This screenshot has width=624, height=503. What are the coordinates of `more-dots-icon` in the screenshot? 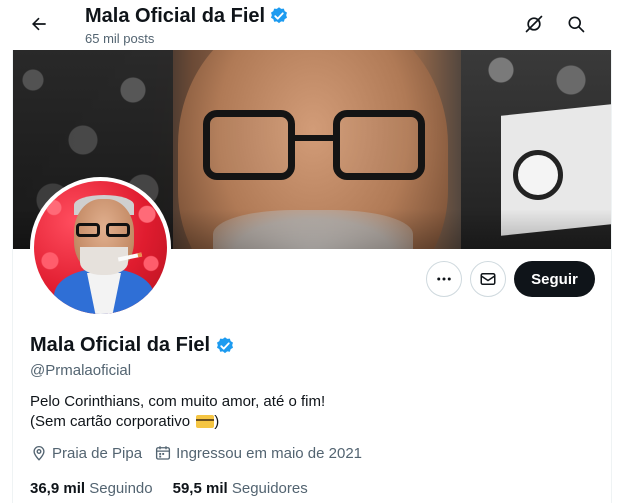 It's located at (444, 279).